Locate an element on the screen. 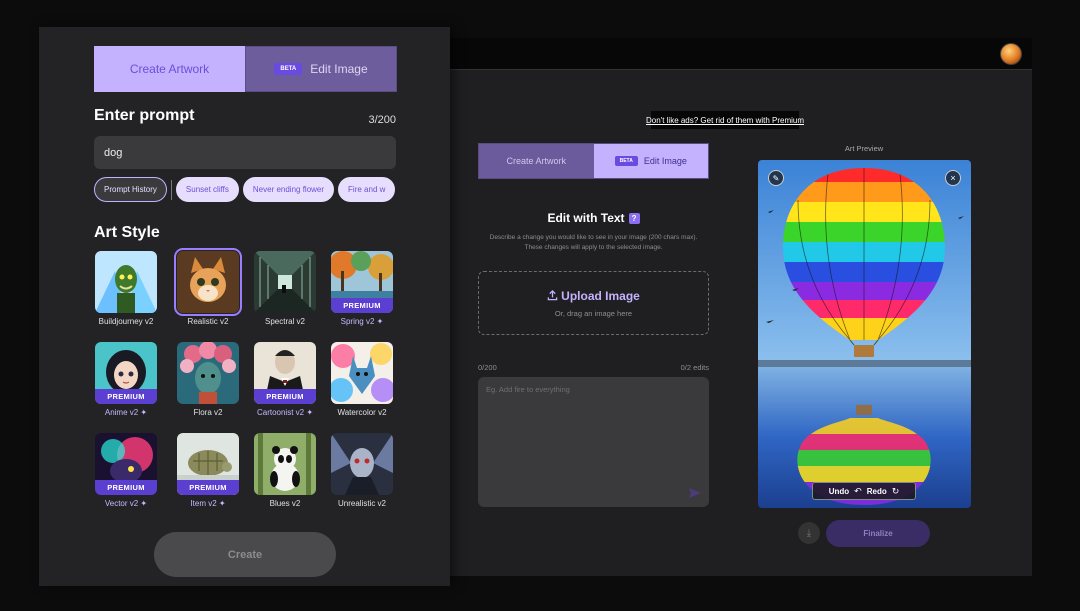  edit-with-text-heading: Edit with Text? is located at coordinates (593, 218).